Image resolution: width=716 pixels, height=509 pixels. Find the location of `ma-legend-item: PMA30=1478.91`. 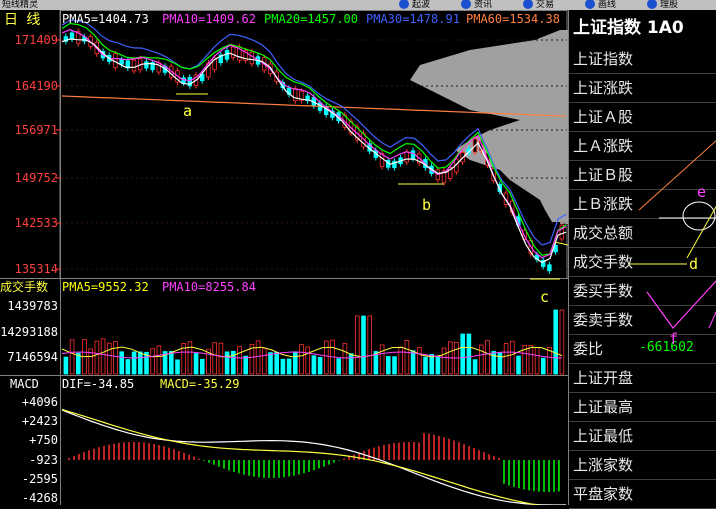

ma-legend-item: PMA30=1478.91 is located at coordinates (413, 19).